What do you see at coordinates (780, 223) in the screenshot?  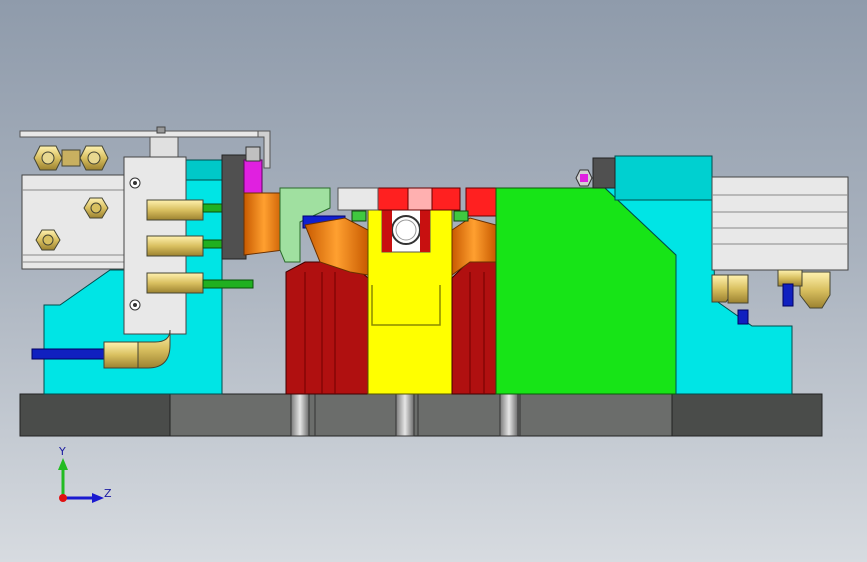 I see `right-cylinder` at bounding box center [780, 223].